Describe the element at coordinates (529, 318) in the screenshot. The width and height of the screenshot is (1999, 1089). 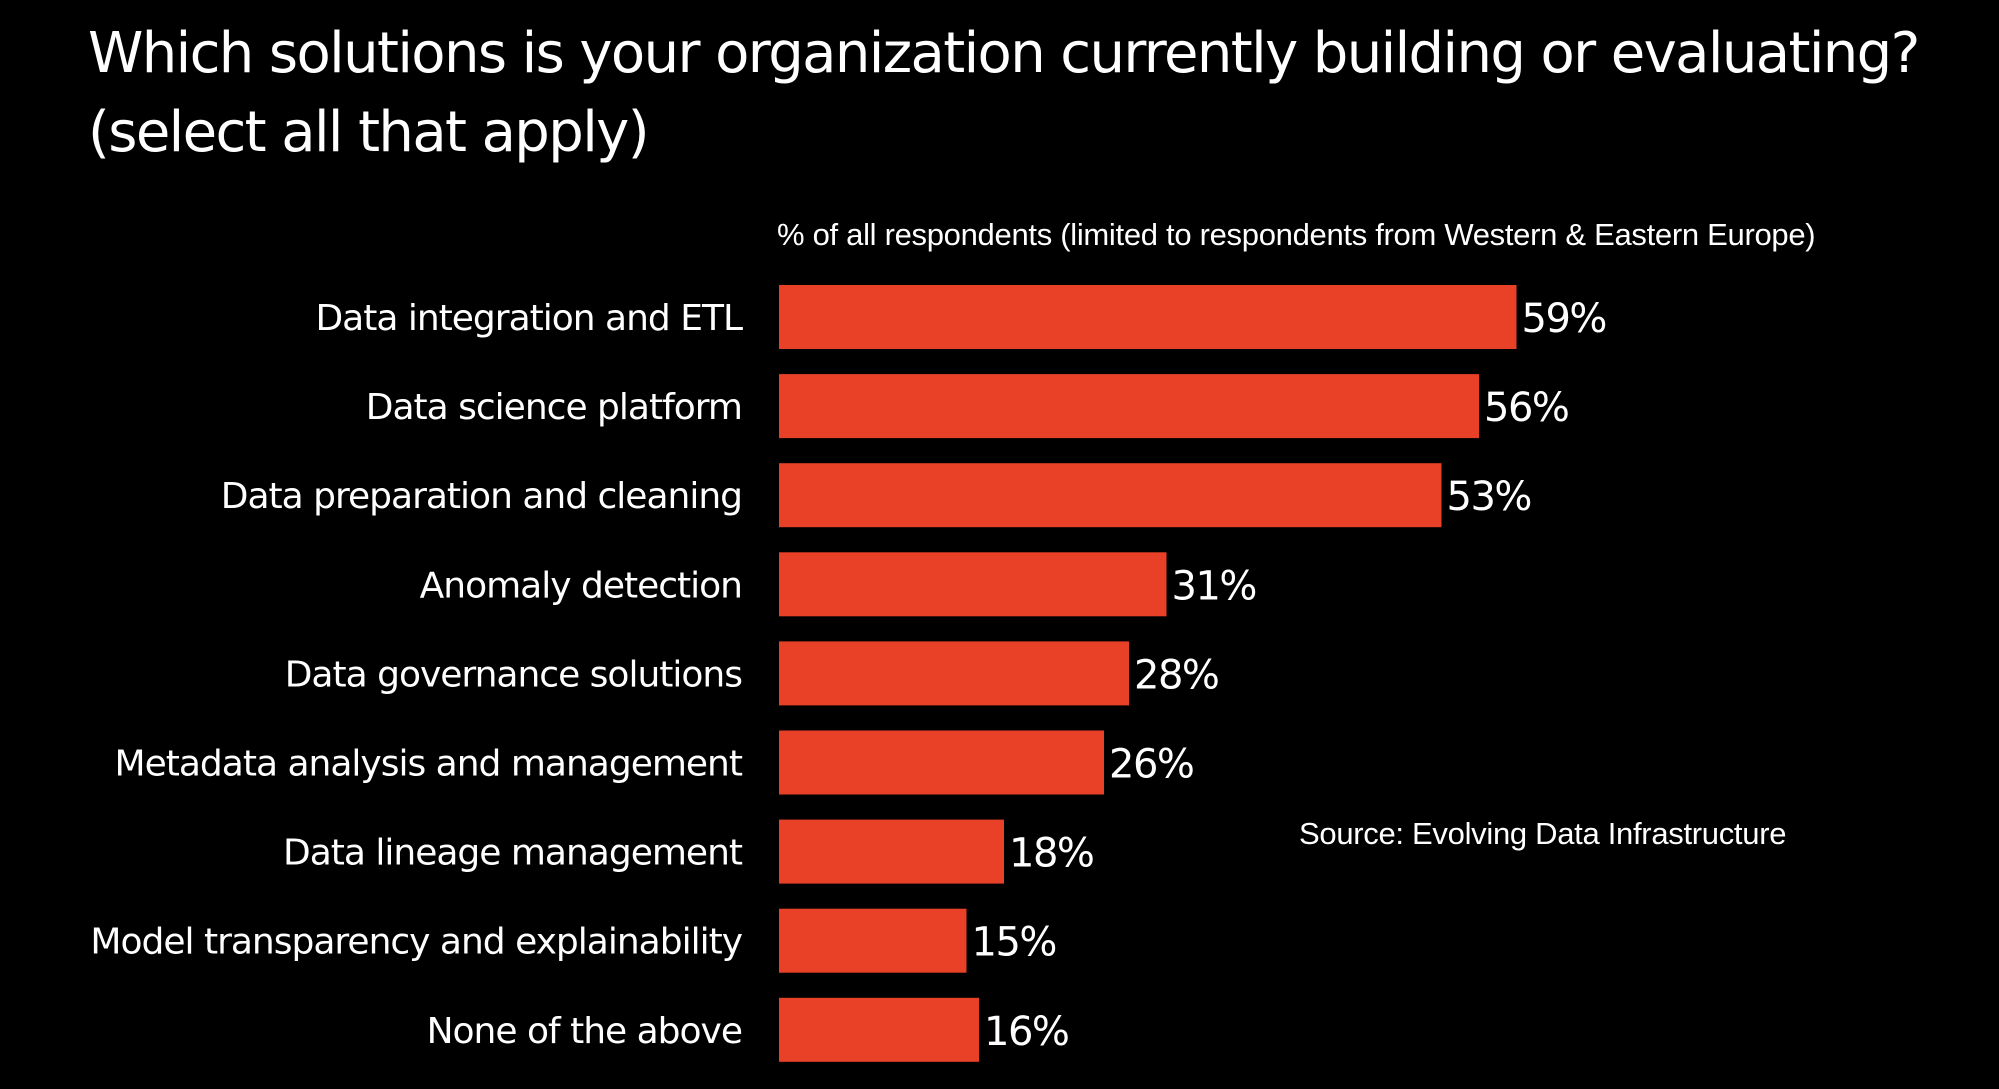
I see `category-label: Data integration and ETL` at that location.